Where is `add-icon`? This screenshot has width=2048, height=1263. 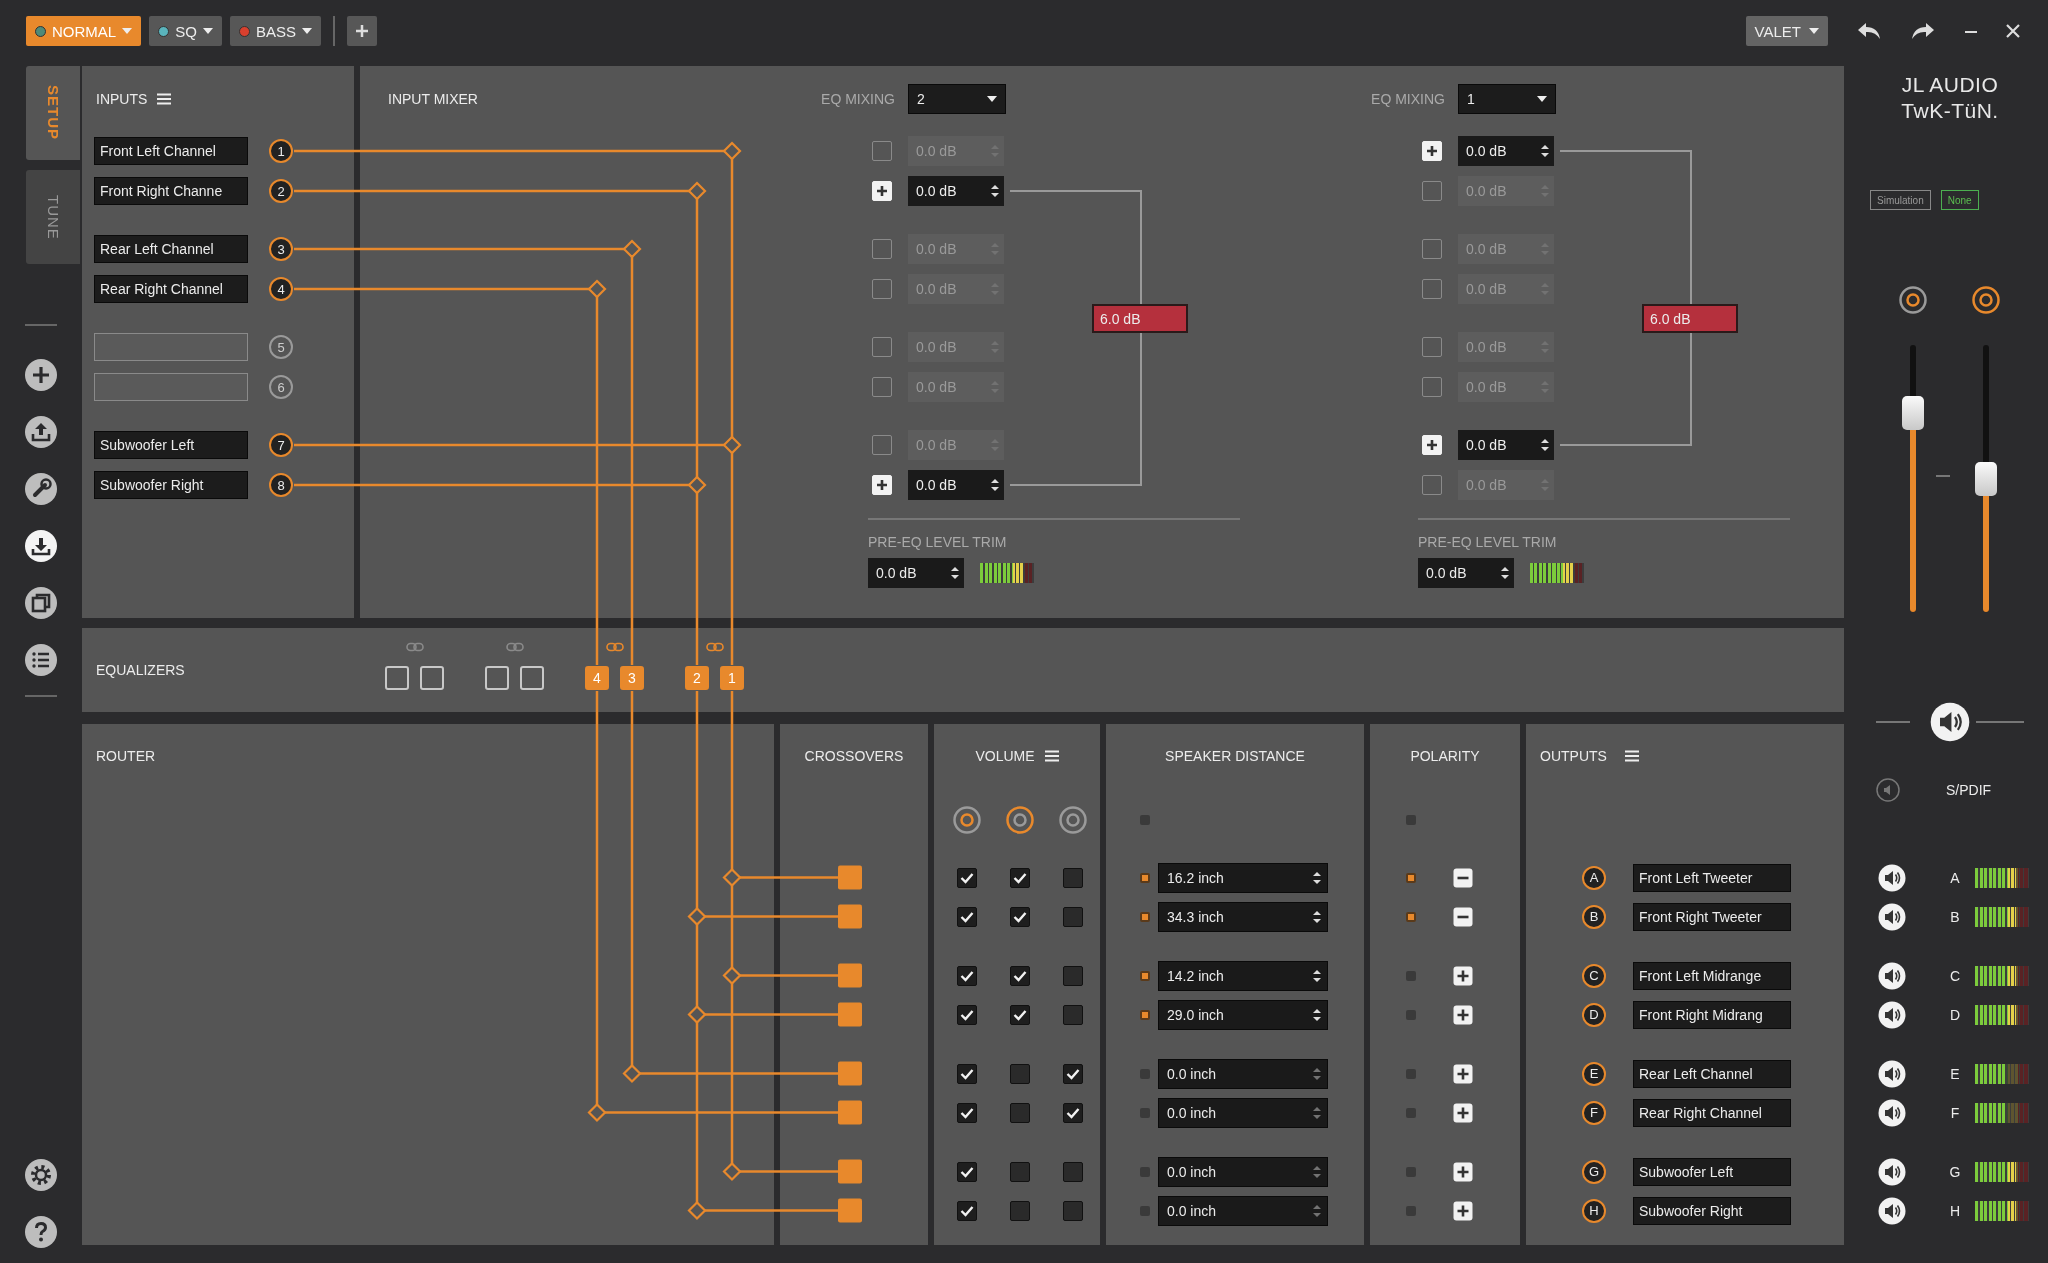 add-icon is located at coordinates (41, 375).